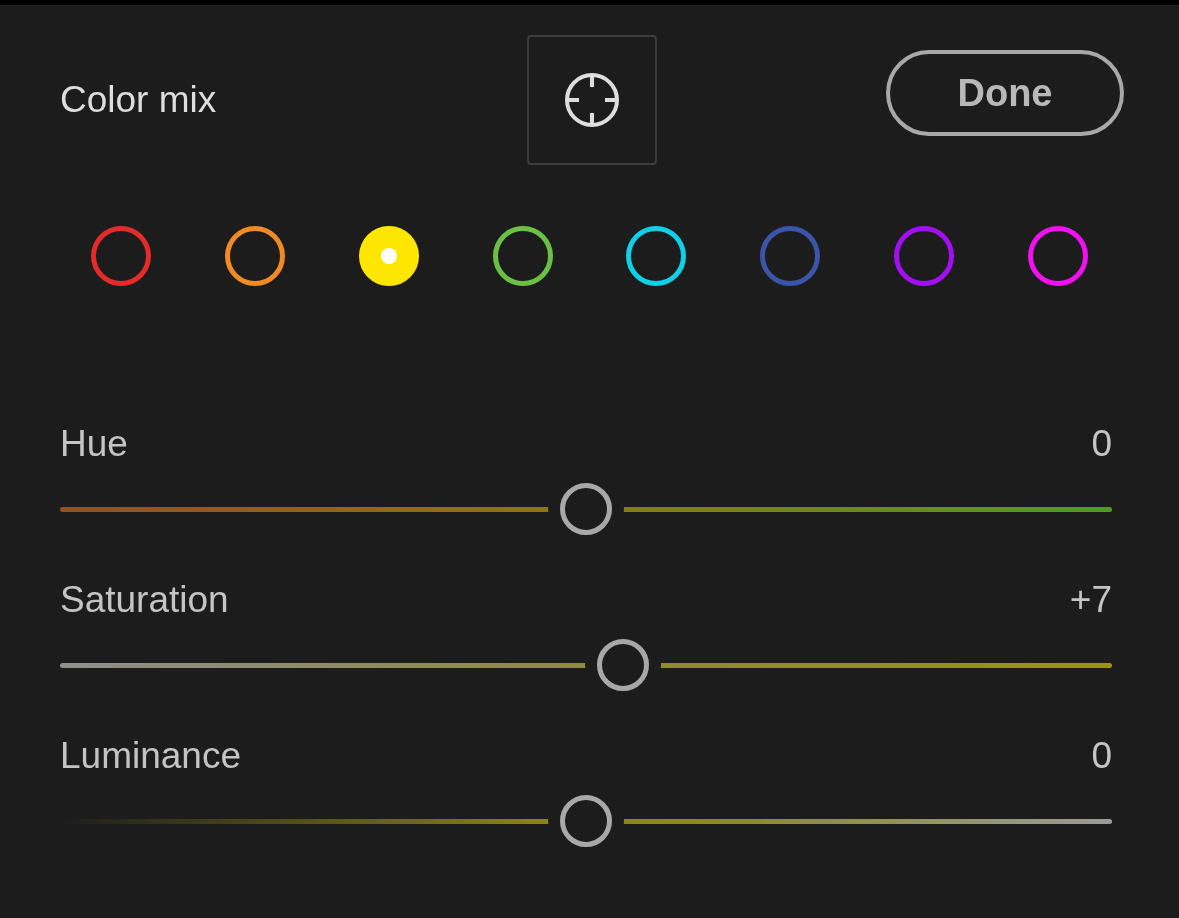 The width and height of the screenshot is (1179, 918). I want to click on done-button: Done, so click(1005, 93).